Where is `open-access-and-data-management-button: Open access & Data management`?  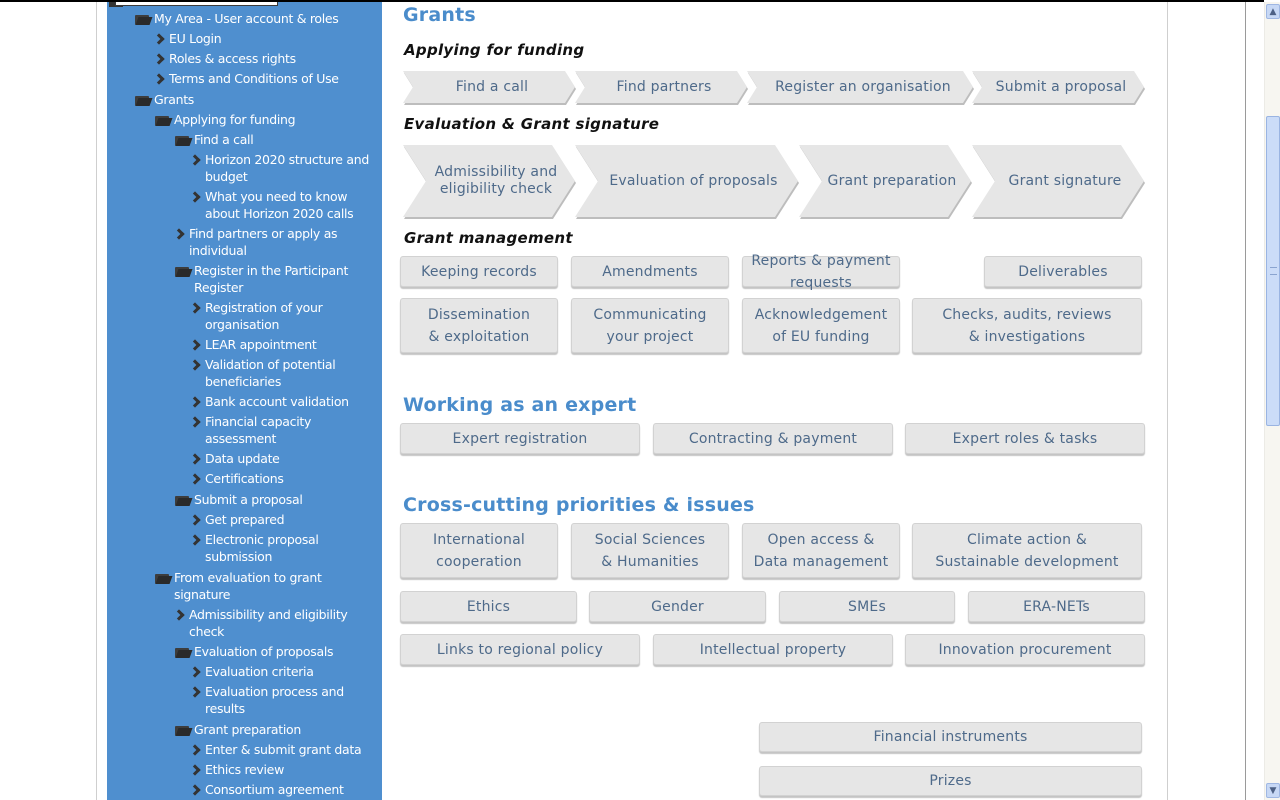
open-access-and-data-management-button: Open access & Data management is located at coordinates (821, 550).